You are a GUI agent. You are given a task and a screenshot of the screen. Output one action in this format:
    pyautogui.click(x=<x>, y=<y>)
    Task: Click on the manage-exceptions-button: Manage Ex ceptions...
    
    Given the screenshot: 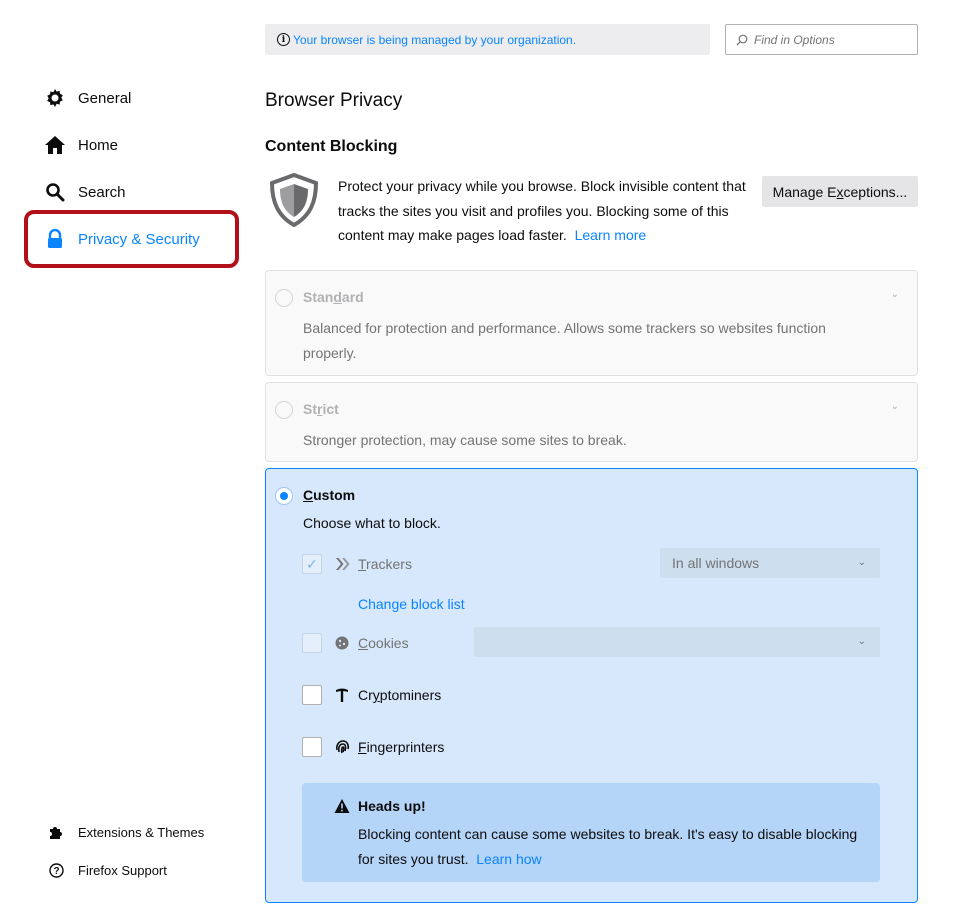 What is the action you would take?
    pyautogui.click(x=840, y=191)
    